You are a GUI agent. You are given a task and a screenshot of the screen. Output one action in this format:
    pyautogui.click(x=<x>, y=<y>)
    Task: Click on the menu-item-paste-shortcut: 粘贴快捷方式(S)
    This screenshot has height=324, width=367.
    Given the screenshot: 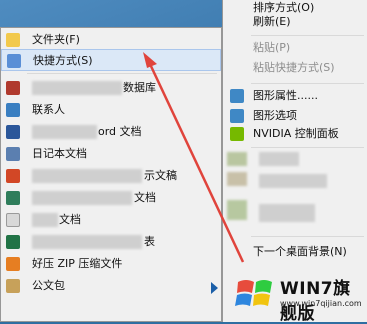 What is the action you would take?
    pyautogui.click(x=295, y=68)
    